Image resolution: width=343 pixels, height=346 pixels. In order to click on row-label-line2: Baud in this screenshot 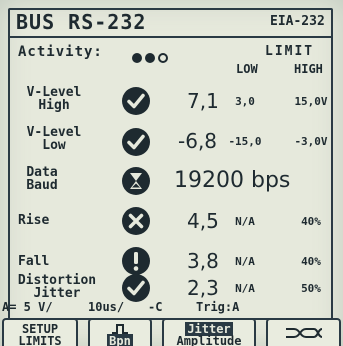, I will do `click(42, 185)`.